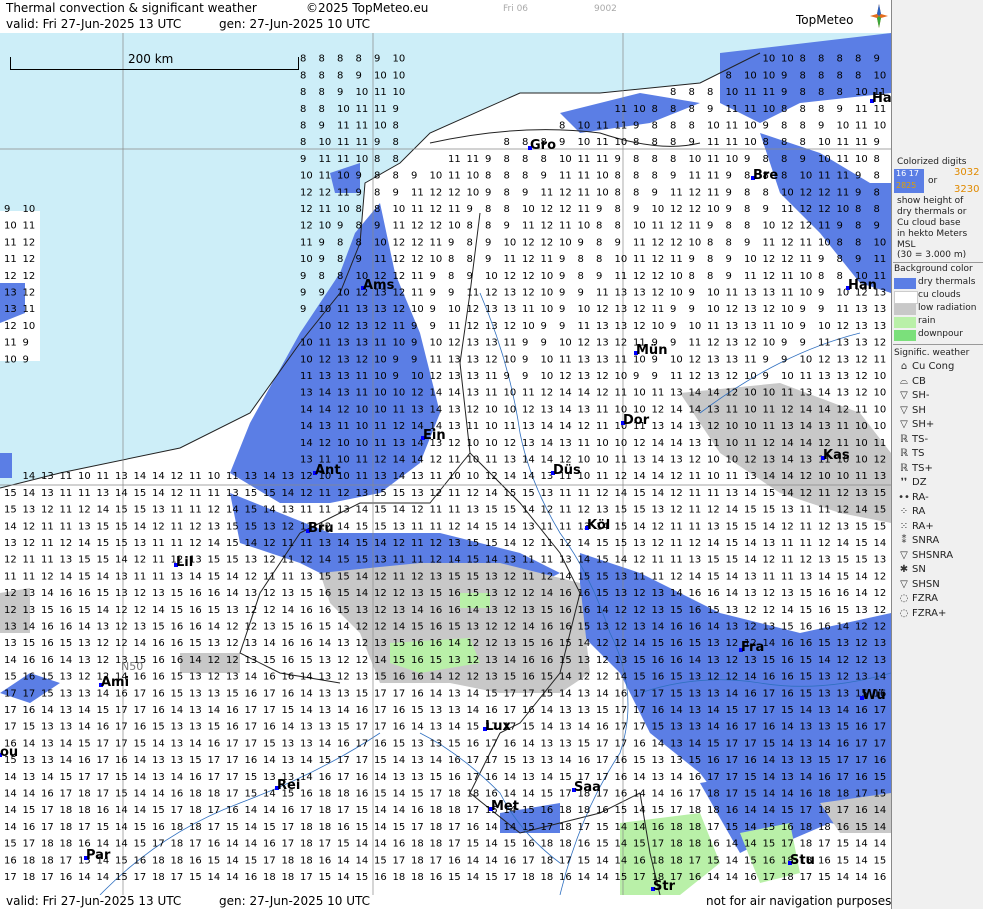 This screenshot has height=909, width=983. I want to click on legend-sig-label: SN, so click(919, 569).